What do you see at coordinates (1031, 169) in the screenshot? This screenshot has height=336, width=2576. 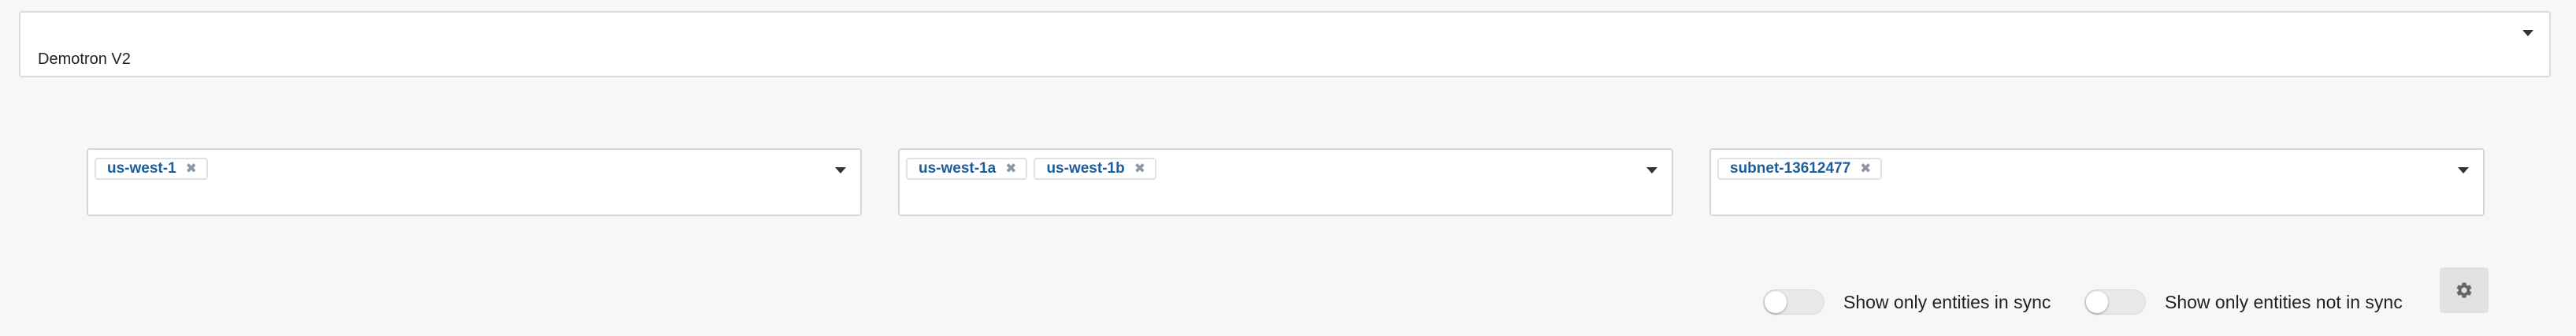 I see `zone-chips: us-west-1a ✖ us-west-1b ✖` at bounding box center [1031, 169].